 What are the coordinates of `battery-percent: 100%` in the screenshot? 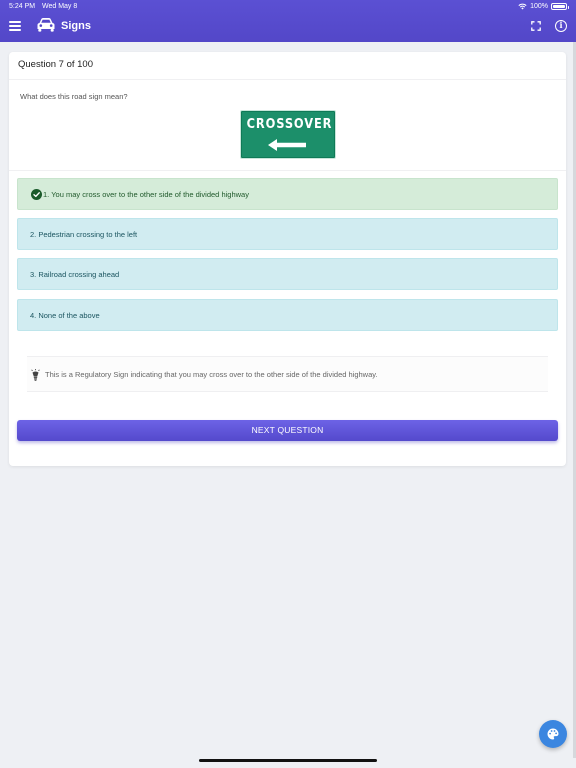 It's located at (539, 6).